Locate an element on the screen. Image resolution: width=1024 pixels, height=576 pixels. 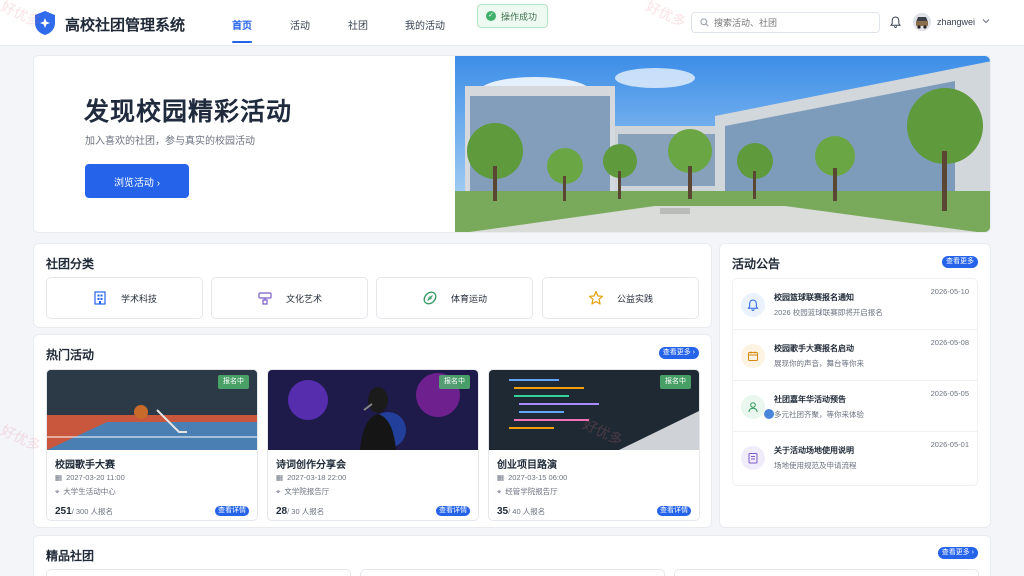
activity-time-text: 2027-03-20 11:00 is located at coordinates (95, 477).